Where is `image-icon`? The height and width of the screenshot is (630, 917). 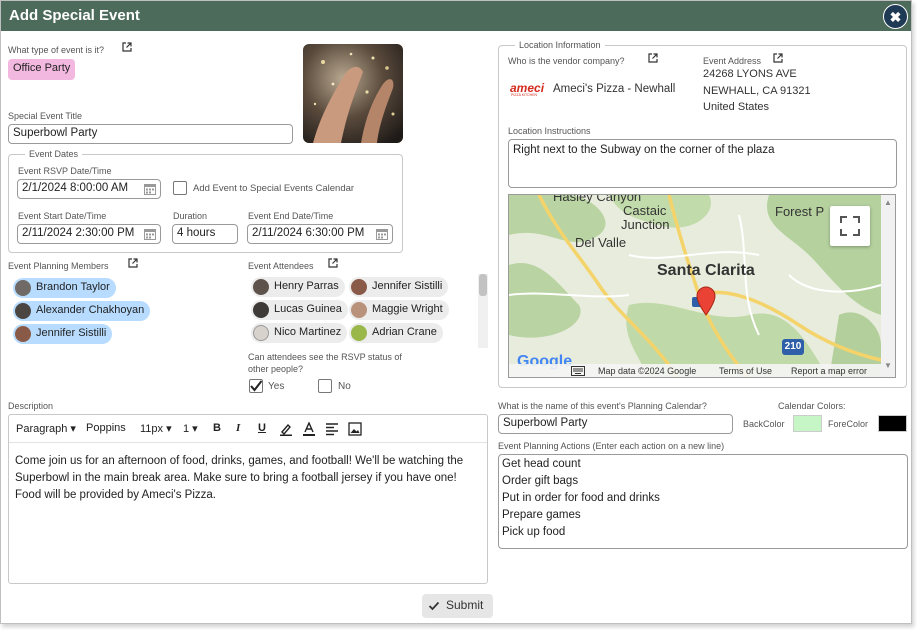 image-icon is located at coordinates (355, 429).